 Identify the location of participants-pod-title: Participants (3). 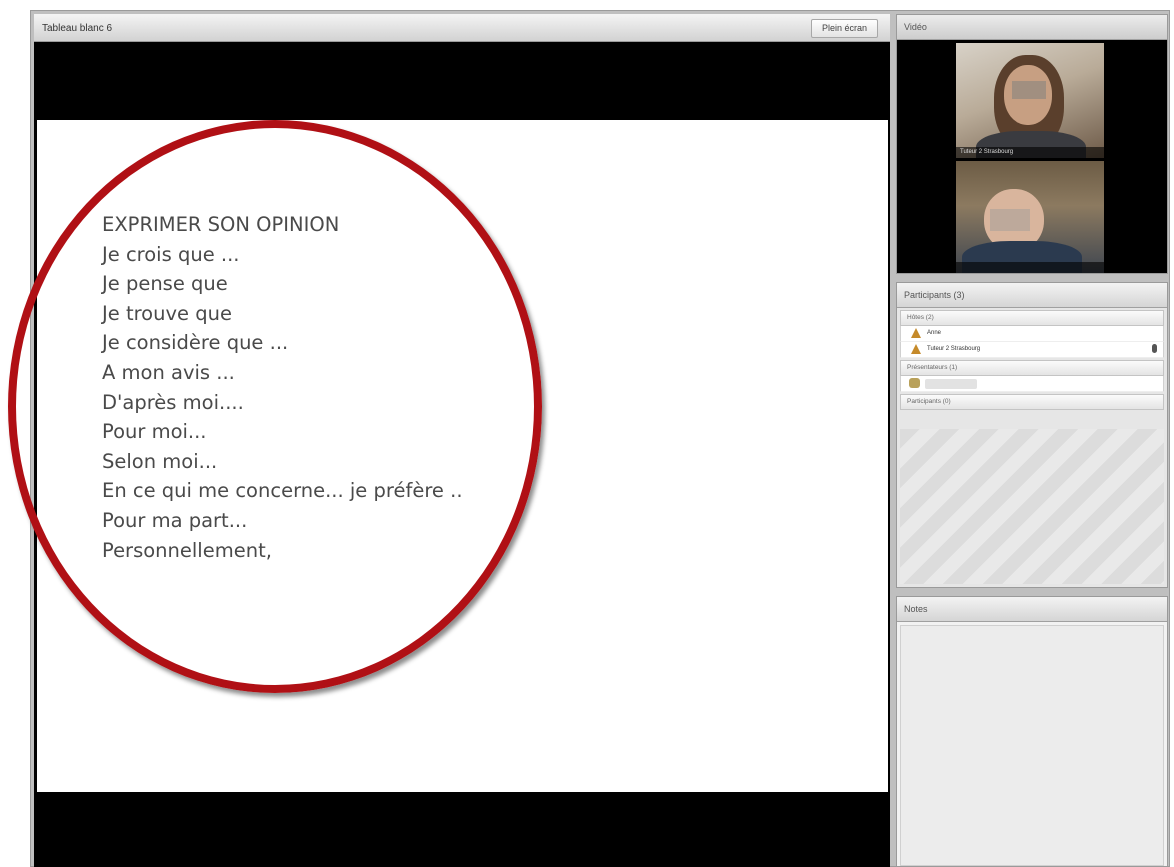
(1032, 295).